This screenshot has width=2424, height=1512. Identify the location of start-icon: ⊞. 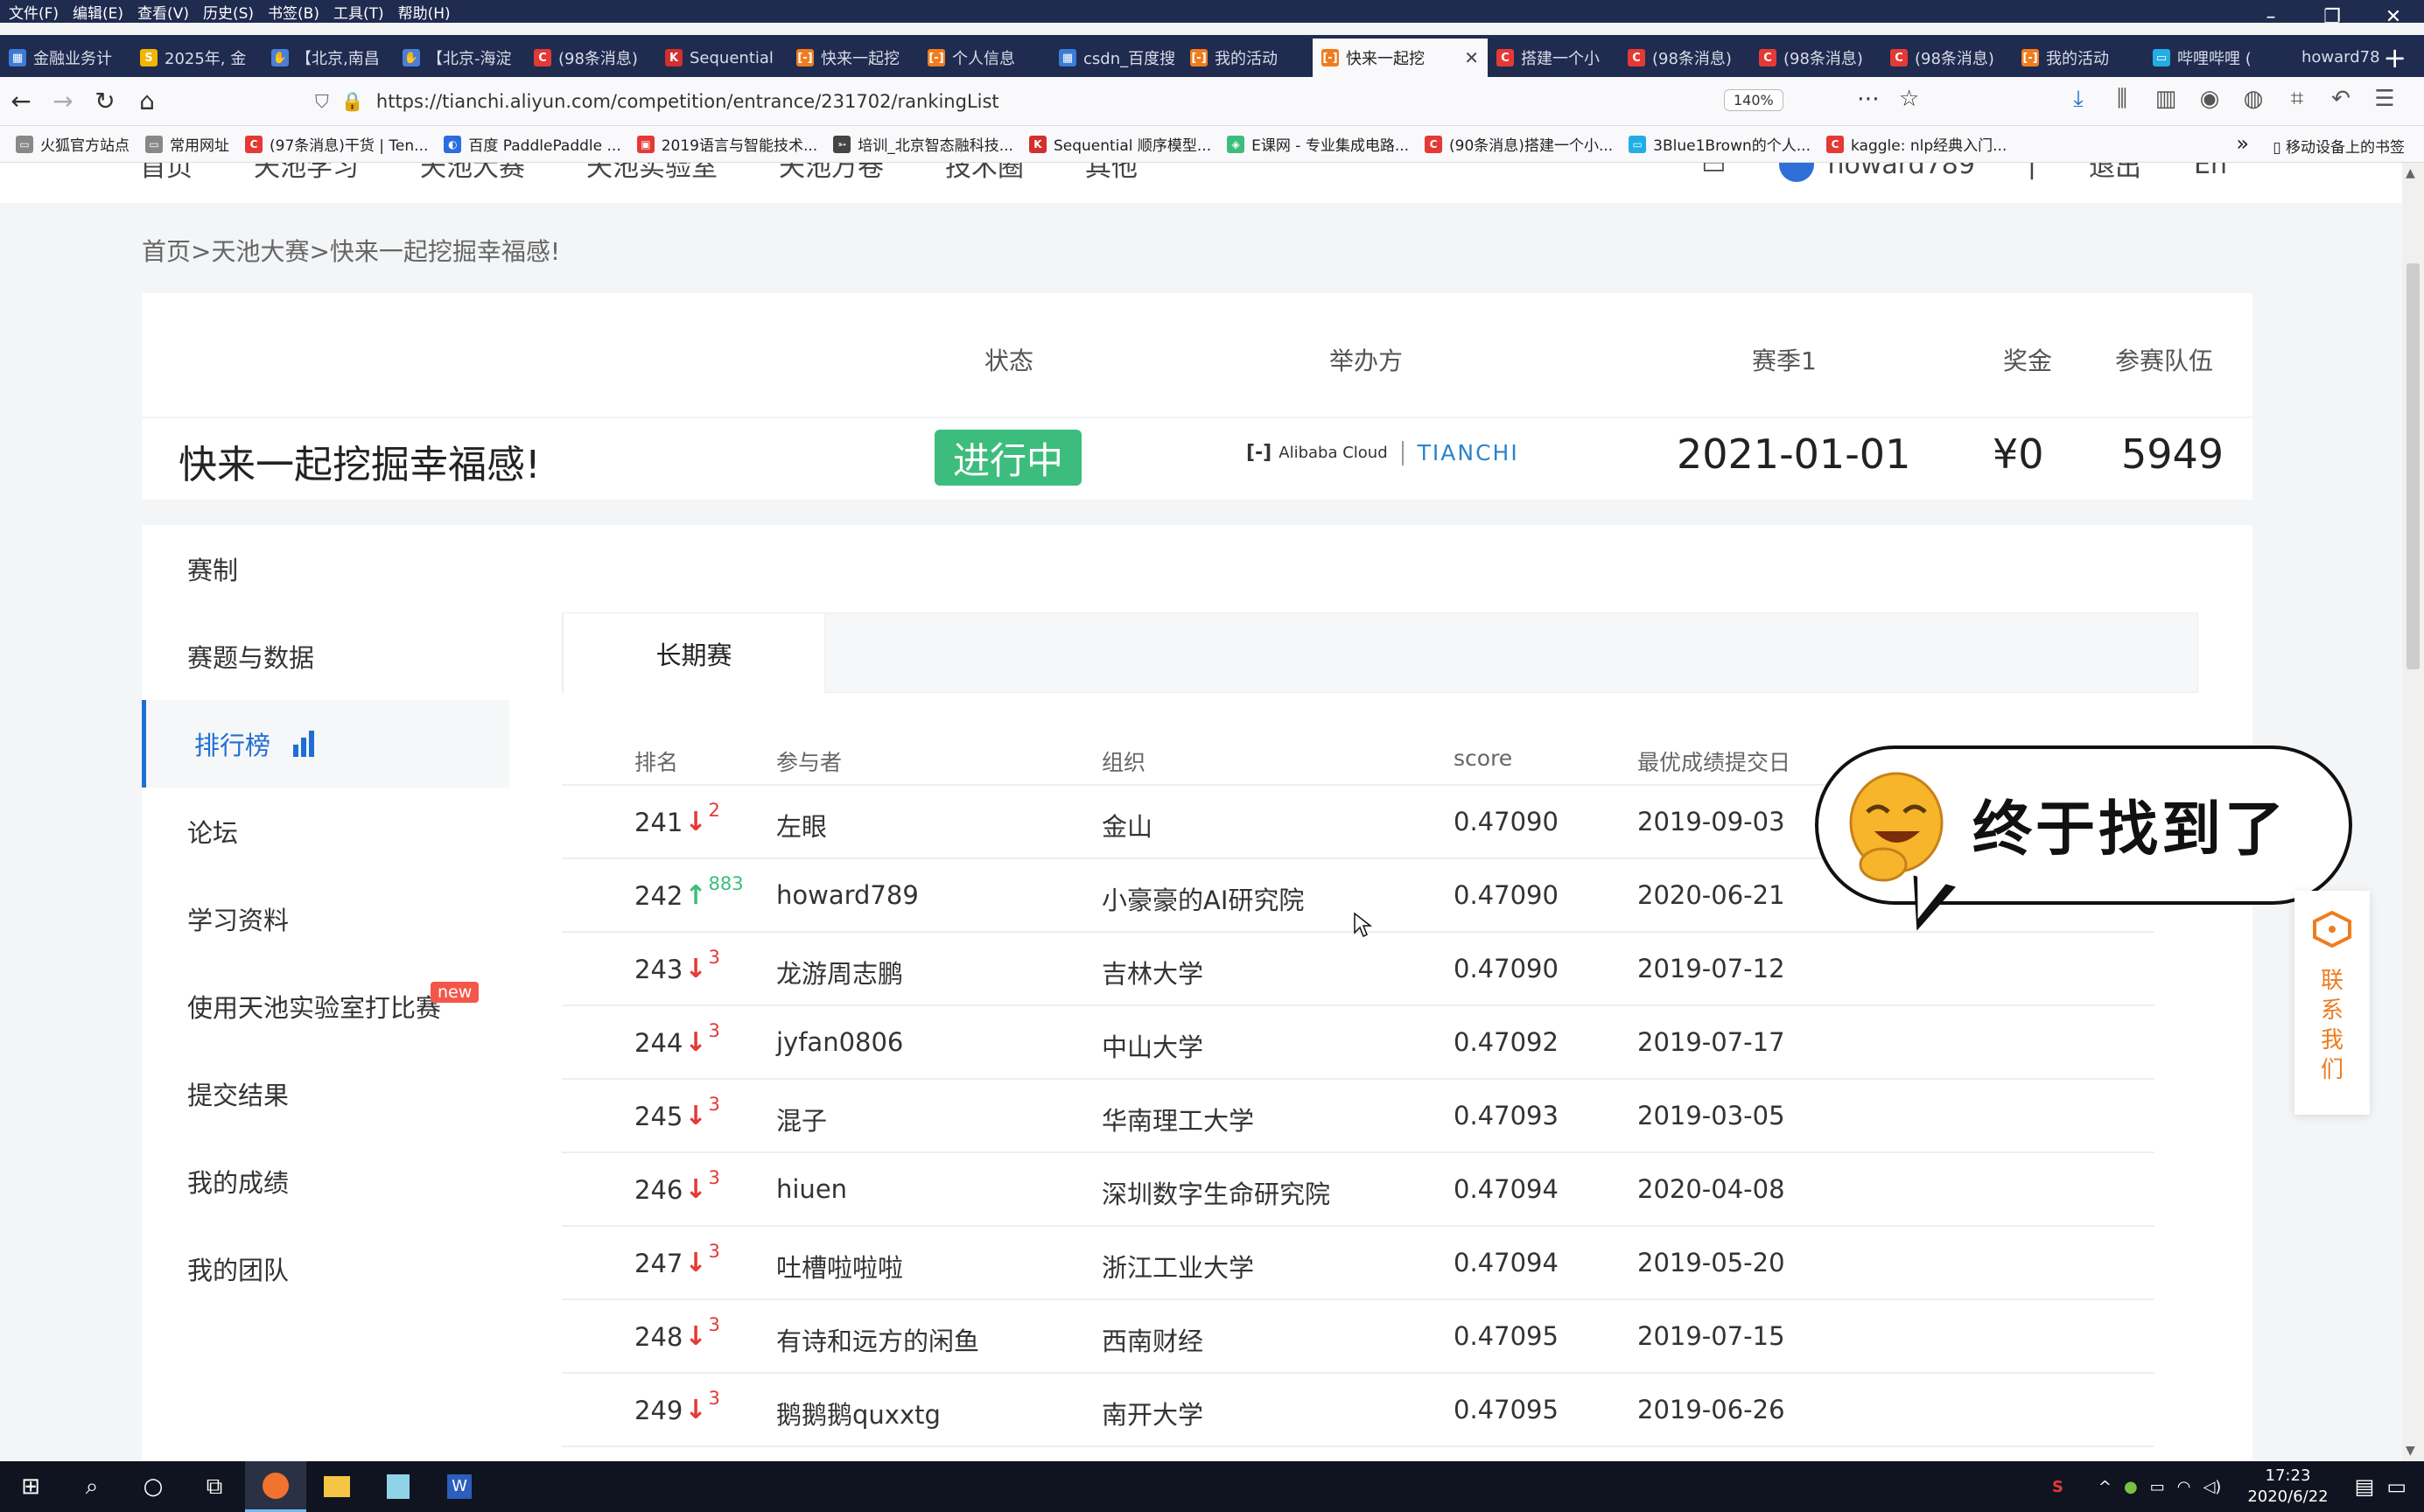
(30, 1486).